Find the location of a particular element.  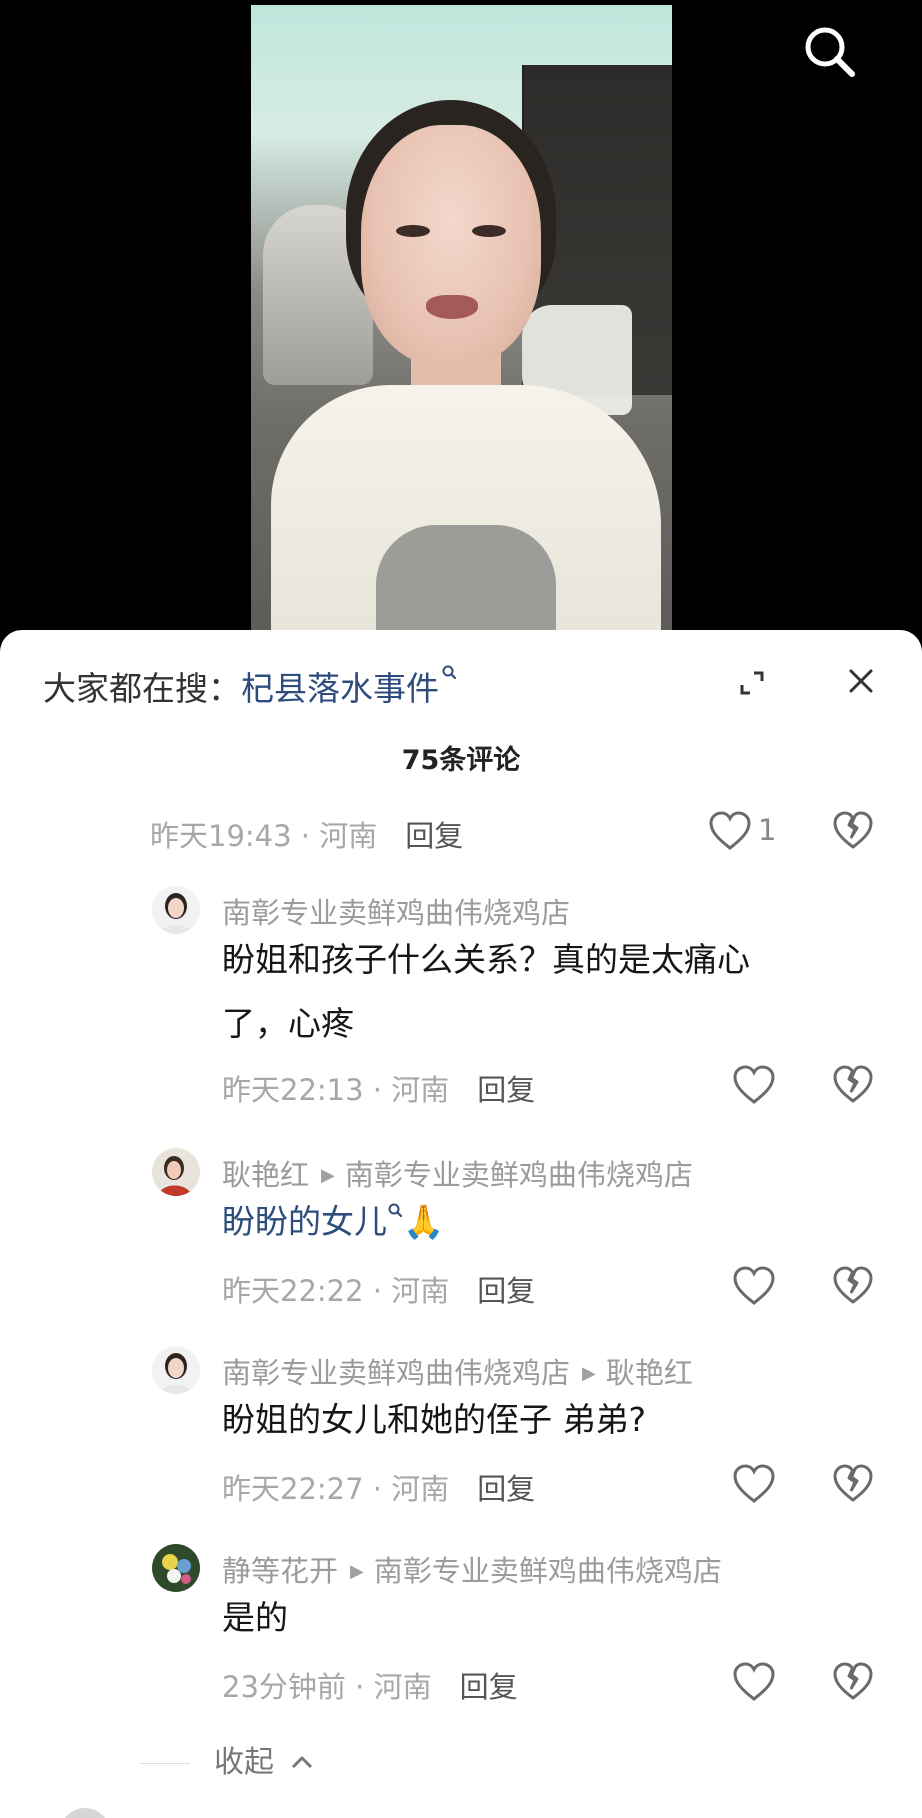

close-icon is located at coordinates (861, 681).